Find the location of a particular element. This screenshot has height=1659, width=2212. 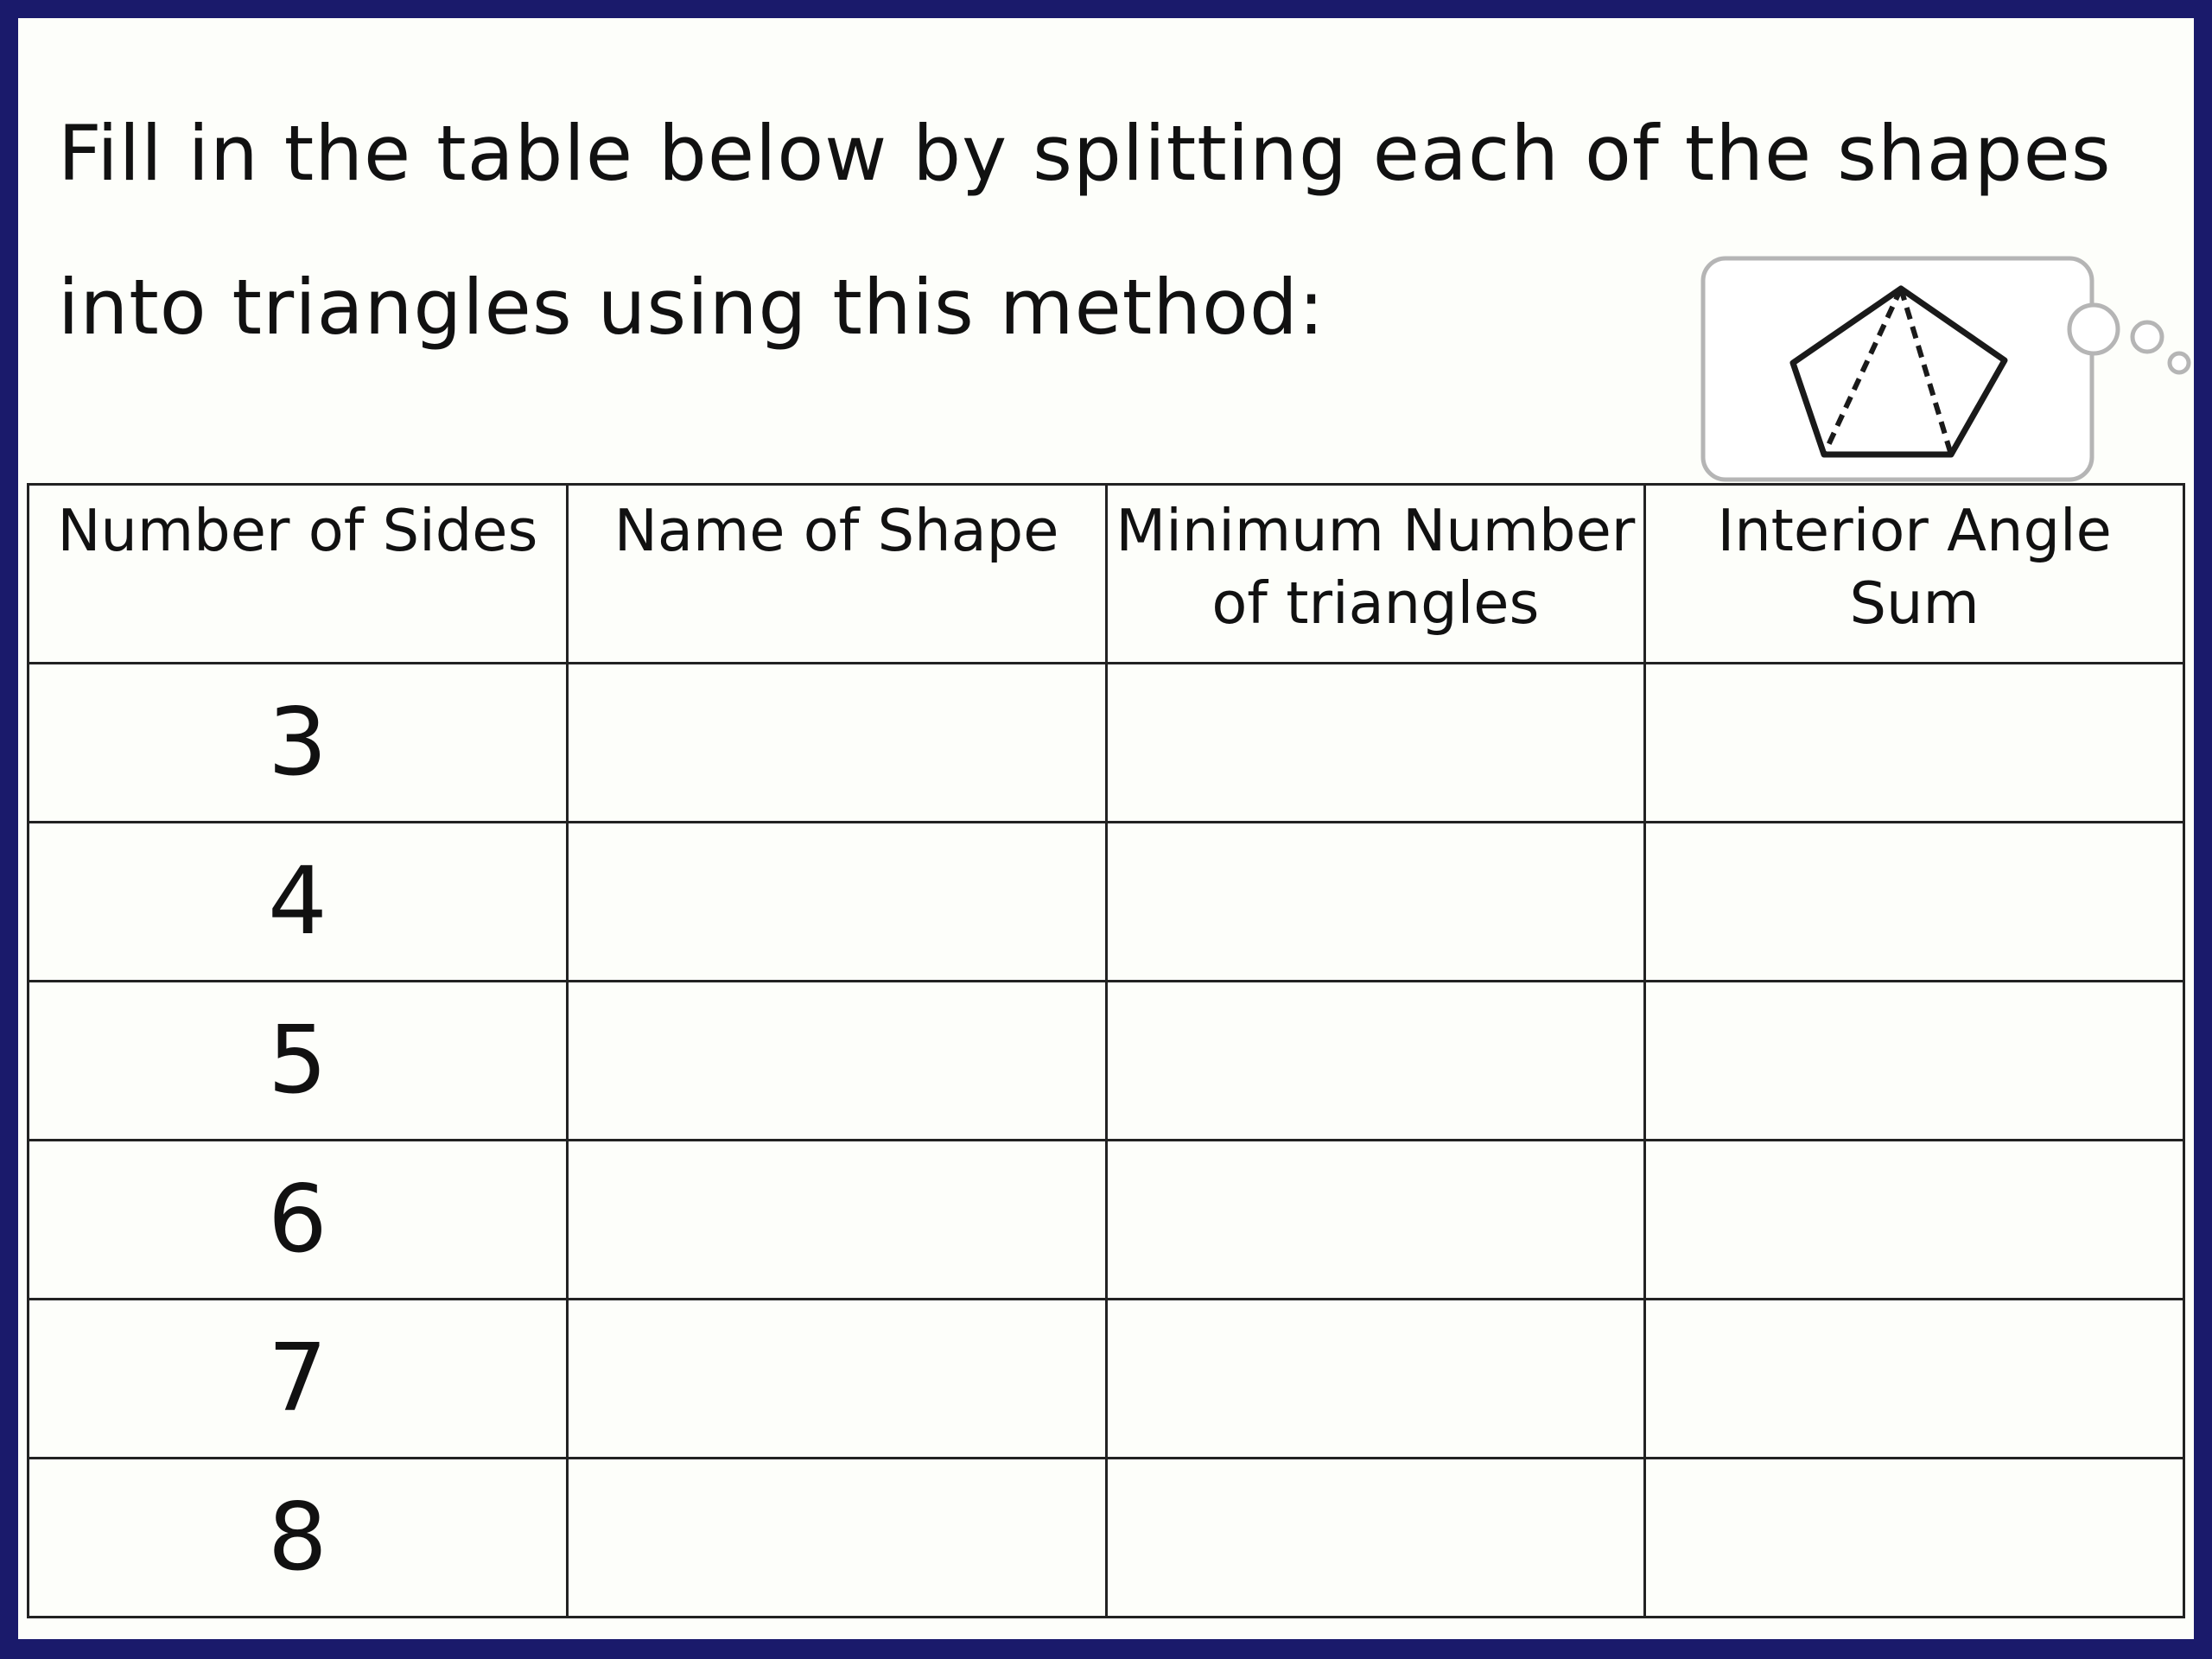

table-row: 7 is located at coordinates (1106, 1378).